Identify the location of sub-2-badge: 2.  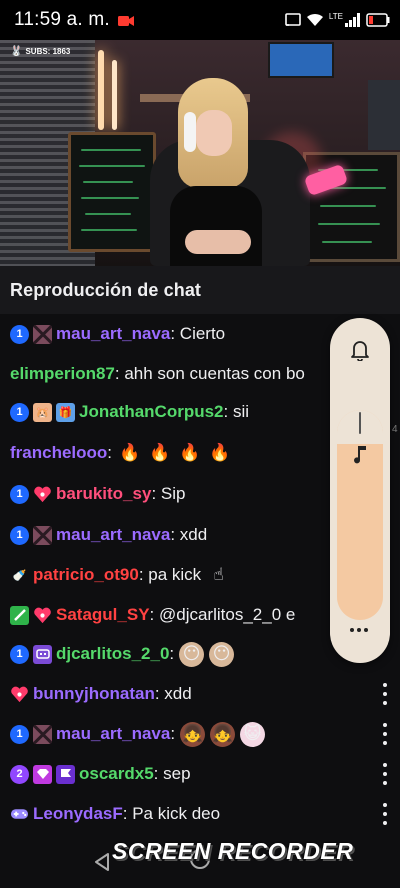
(19, 774).